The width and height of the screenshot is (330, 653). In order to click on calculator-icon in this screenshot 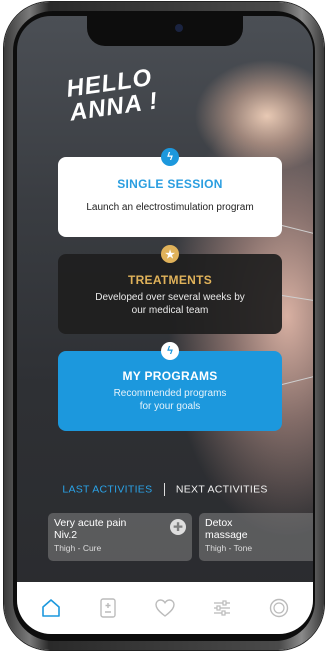, I will do `click(108, 608)`.